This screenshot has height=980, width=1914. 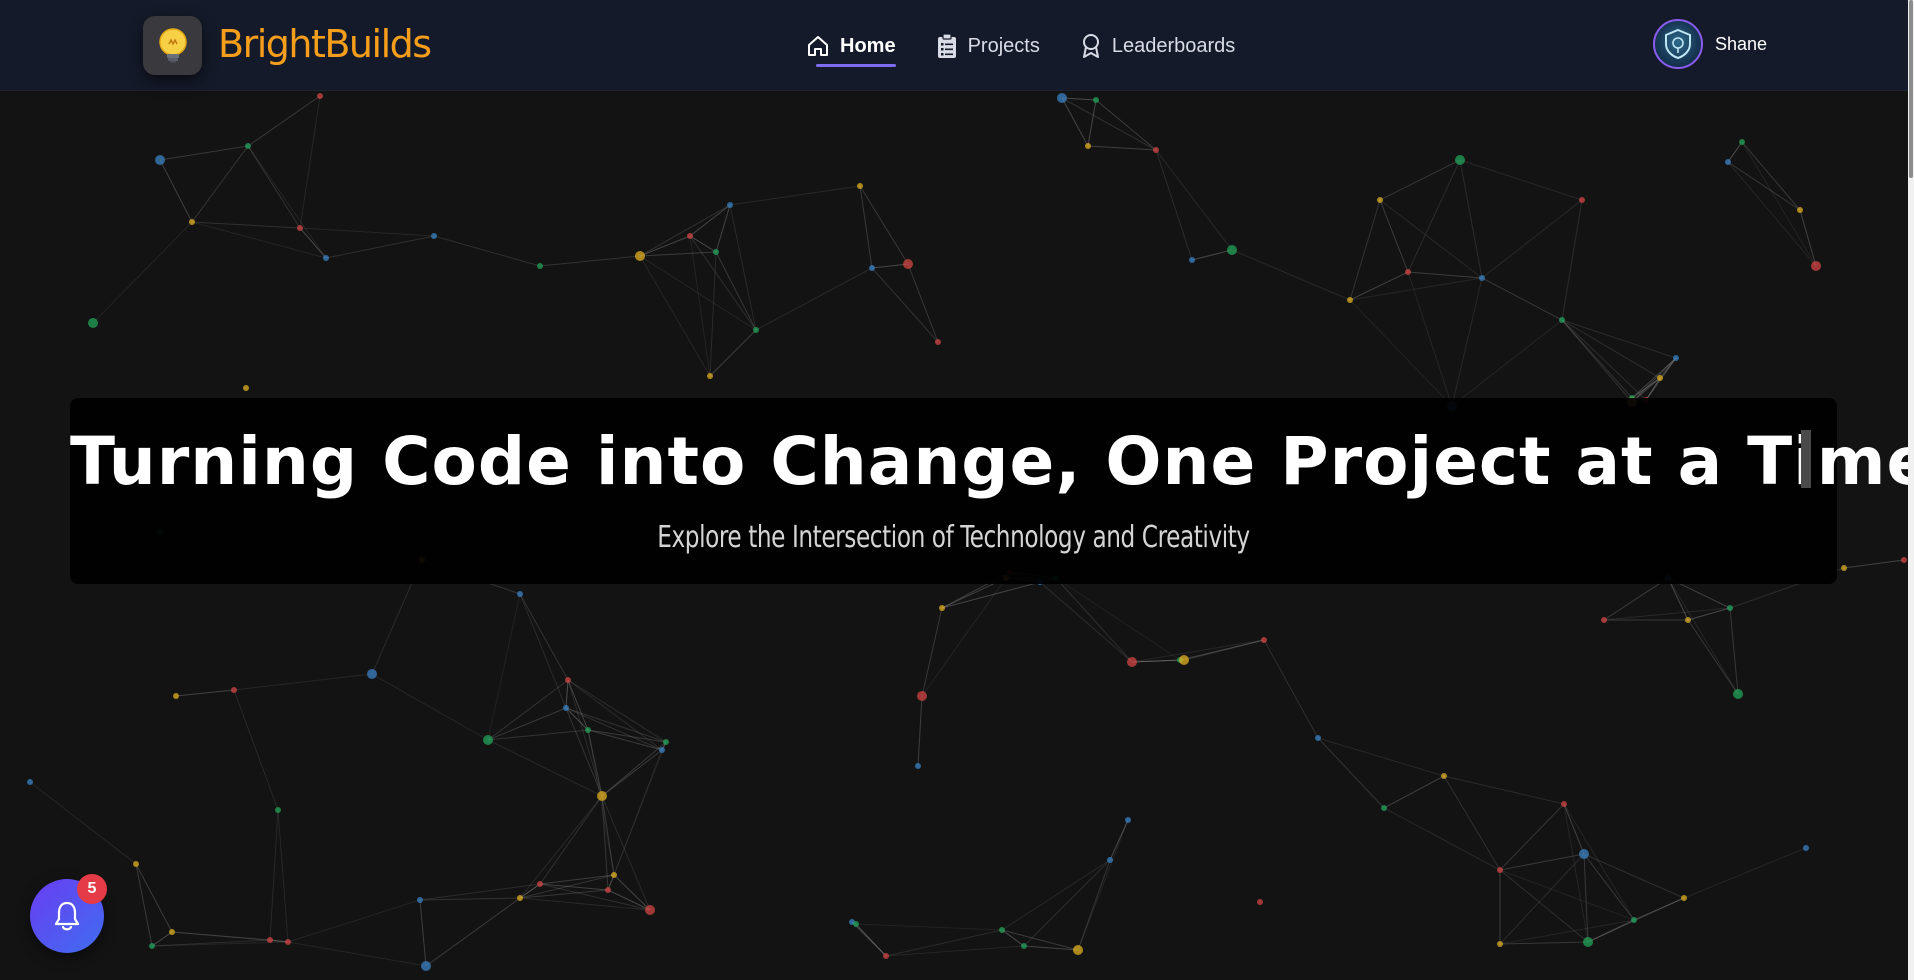 I want to click on user-menu: Shane, so click(x=1710, y=44).